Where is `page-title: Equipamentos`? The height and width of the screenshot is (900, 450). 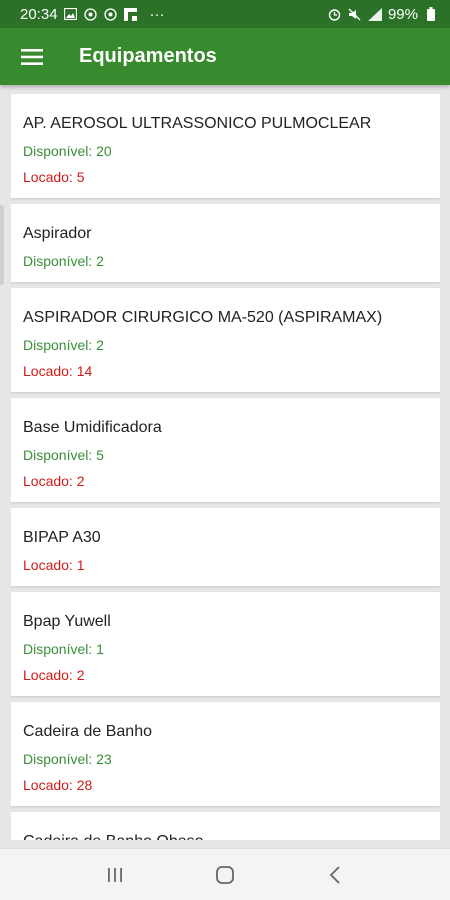 page-title: Equipamentos is located at coordinates (148, 56).